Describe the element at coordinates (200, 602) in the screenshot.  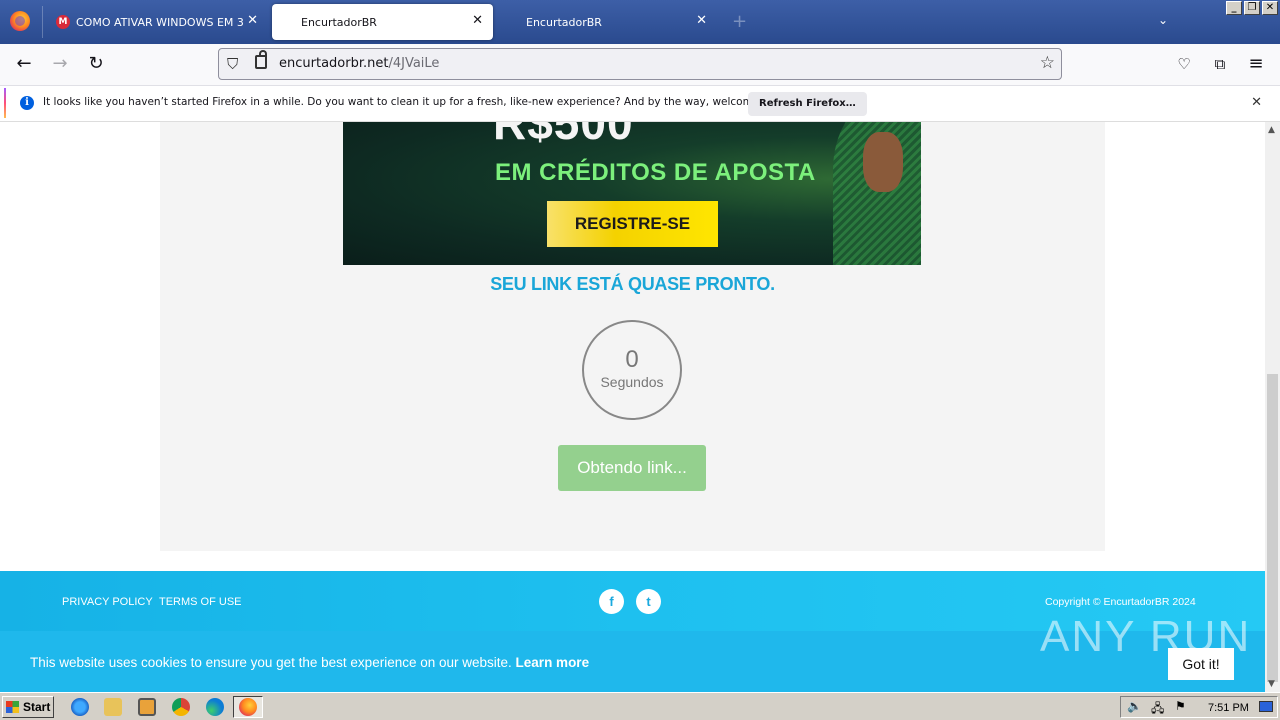
I see `terms-of-use-link: TERMS OF USE` at that location.